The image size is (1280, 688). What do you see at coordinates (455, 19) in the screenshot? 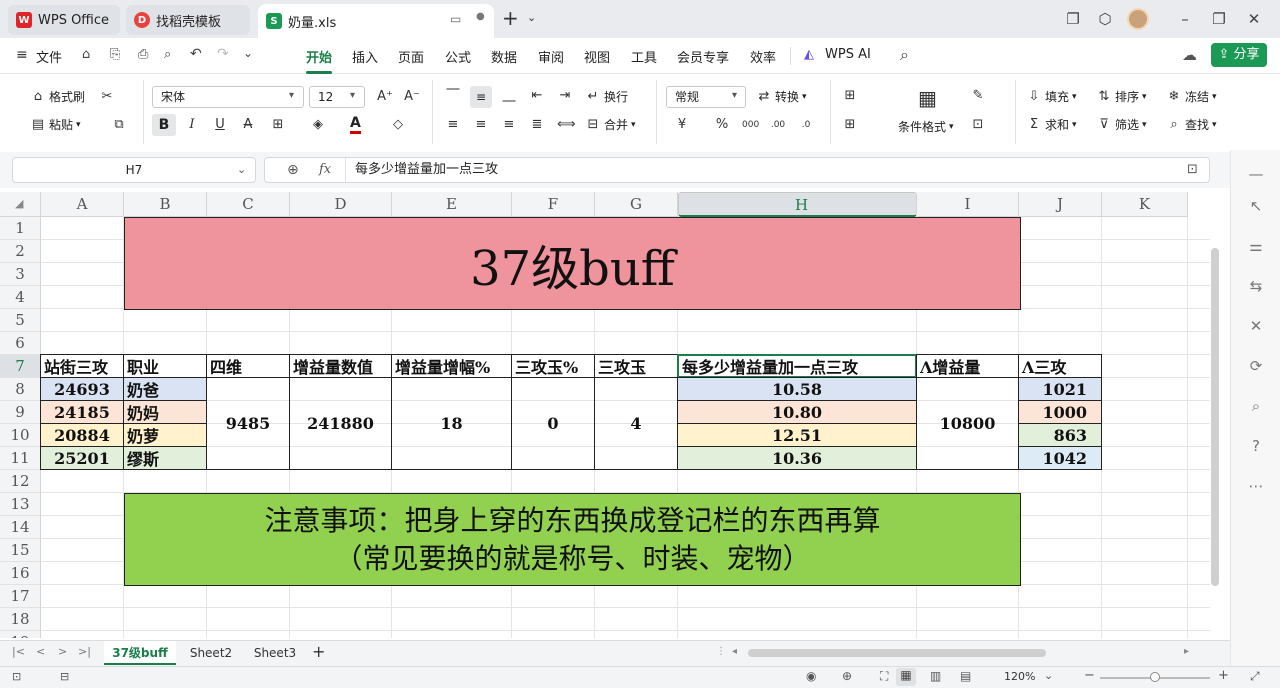
I see `monitor-icon: ▭` at bounding box center [455, 19].